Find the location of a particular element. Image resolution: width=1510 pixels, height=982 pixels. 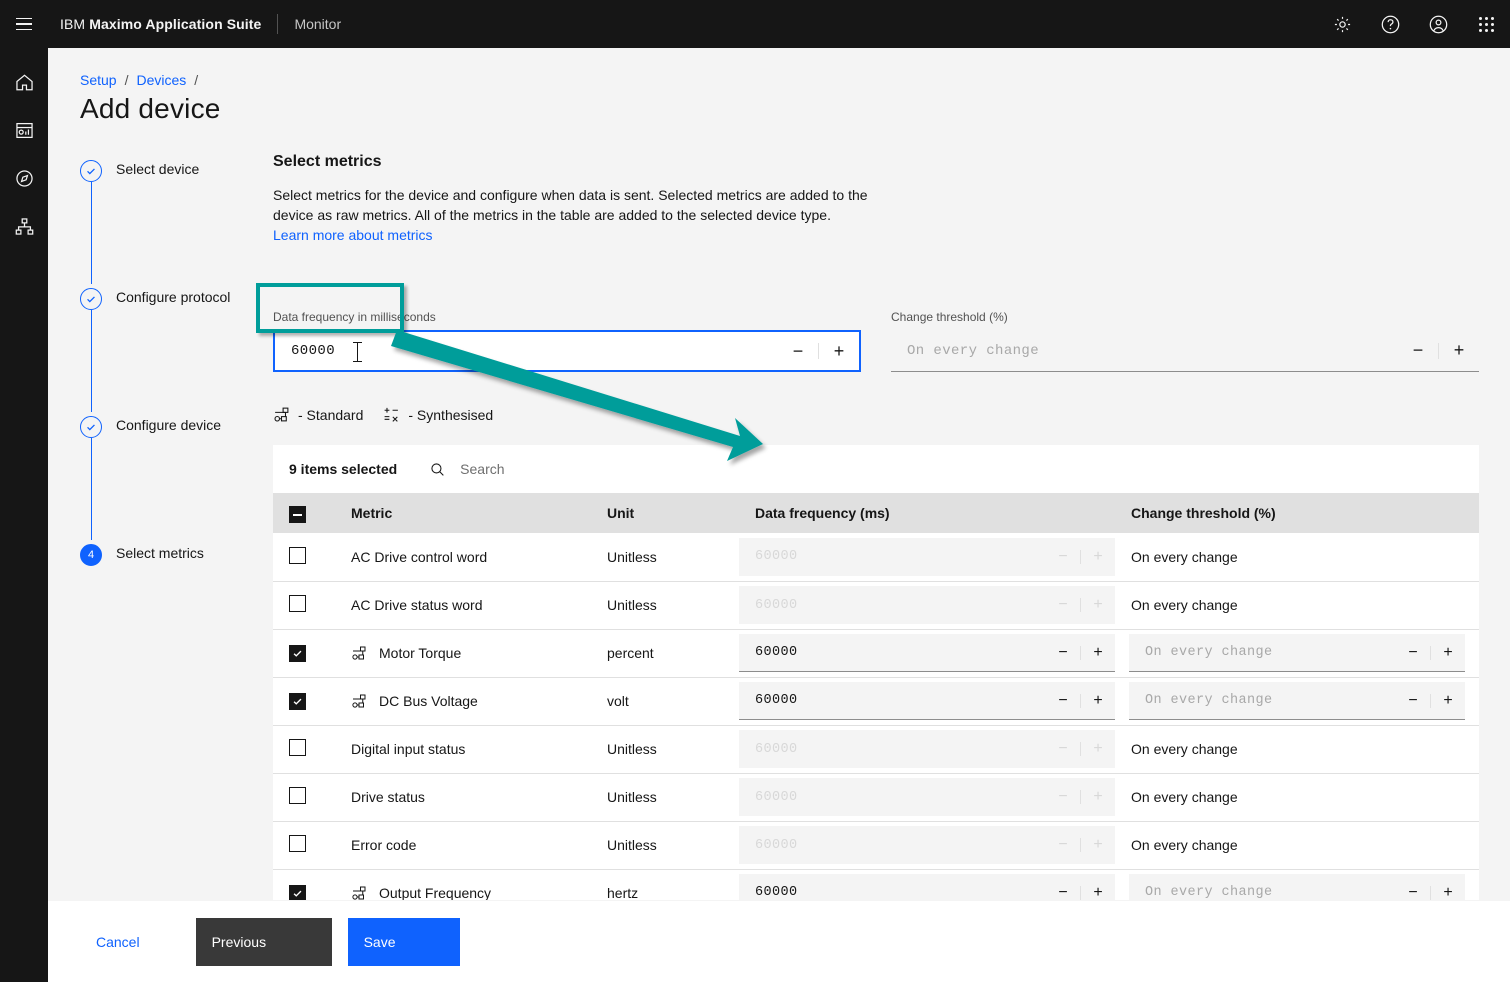

change-threshold-input: On every change − + is located at coordinates (1185, 351).